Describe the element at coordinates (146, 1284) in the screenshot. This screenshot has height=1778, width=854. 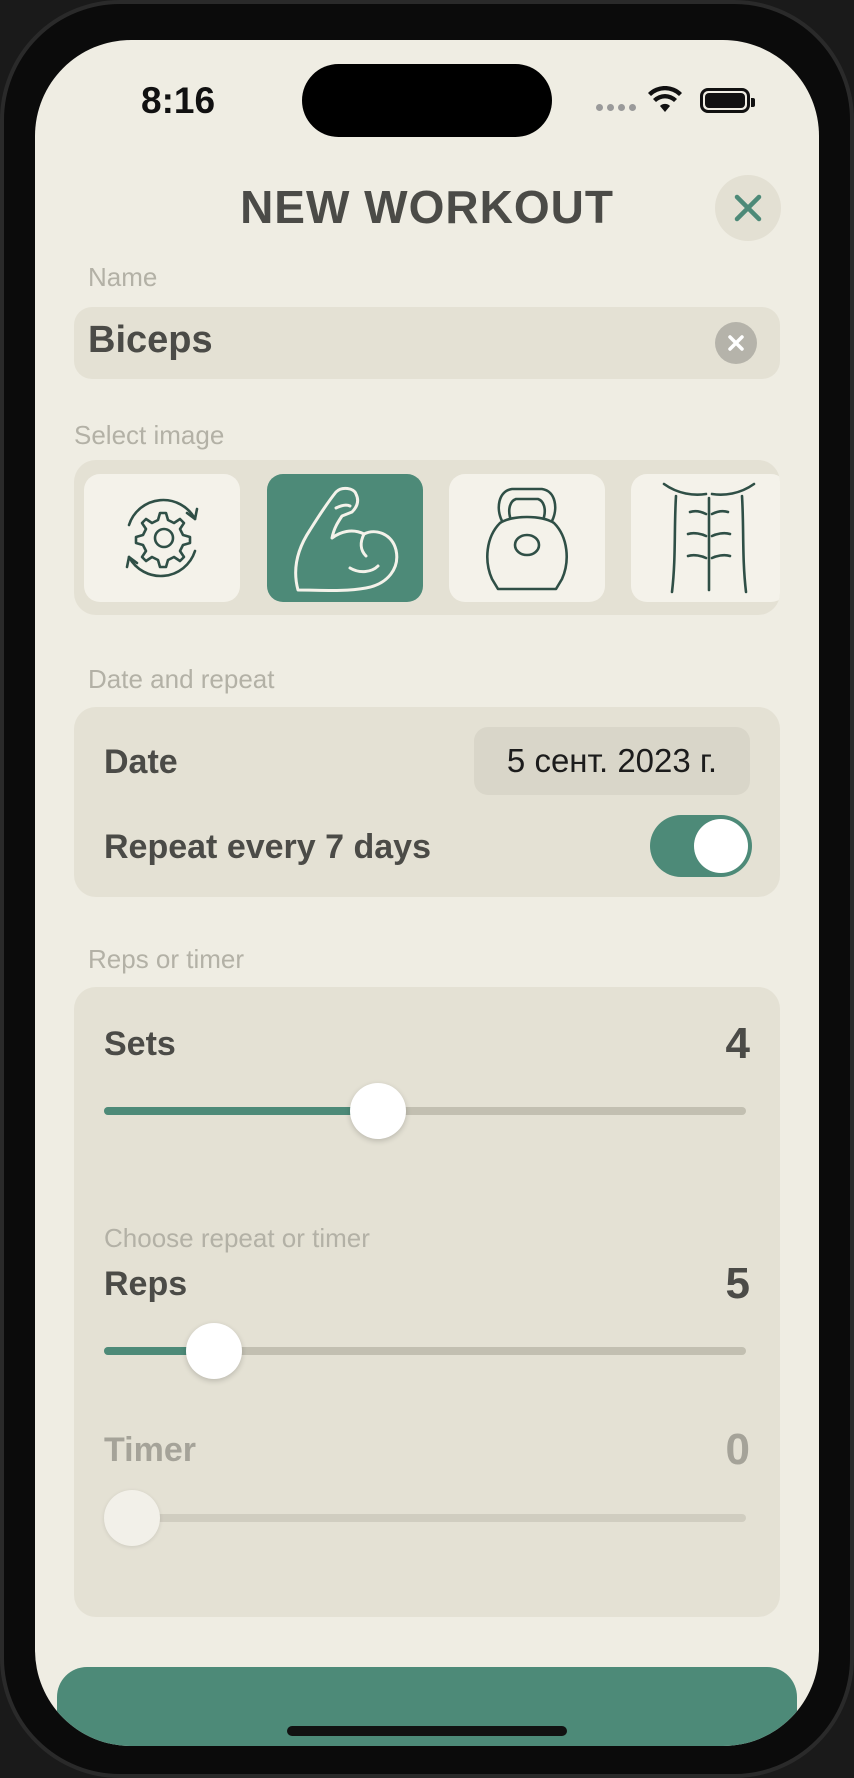
I see `reps-label: Reps` at that location.